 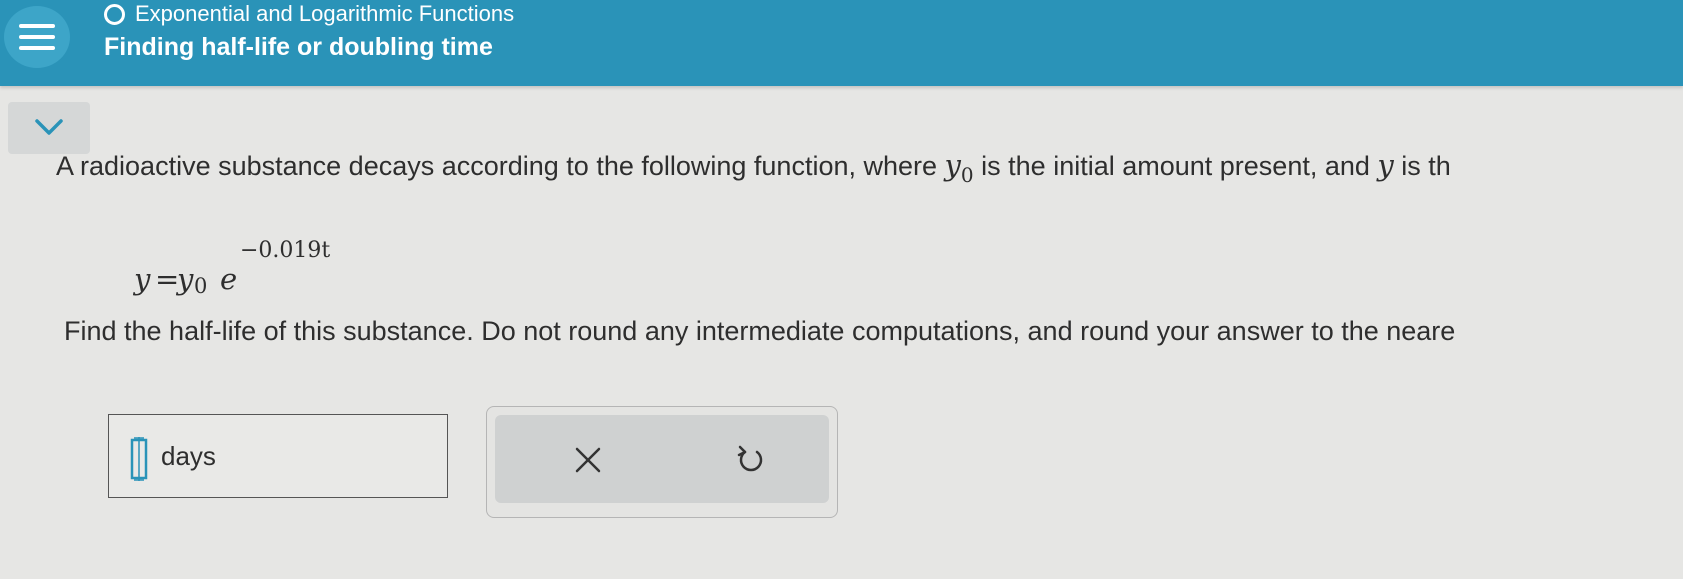 I want to click on undo-icon, so click(x=751, y=459).